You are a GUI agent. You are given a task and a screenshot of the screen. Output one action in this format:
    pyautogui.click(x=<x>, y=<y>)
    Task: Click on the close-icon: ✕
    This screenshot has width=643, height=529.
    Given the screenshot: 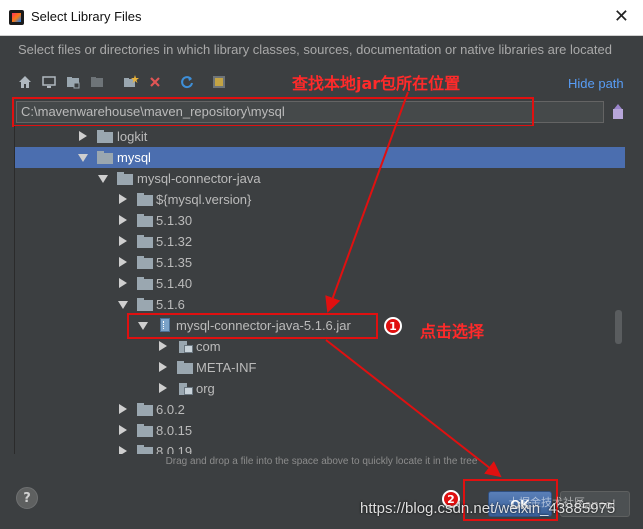 What is the action you would take?
    pyautogui.click(x=621, y=17)
    